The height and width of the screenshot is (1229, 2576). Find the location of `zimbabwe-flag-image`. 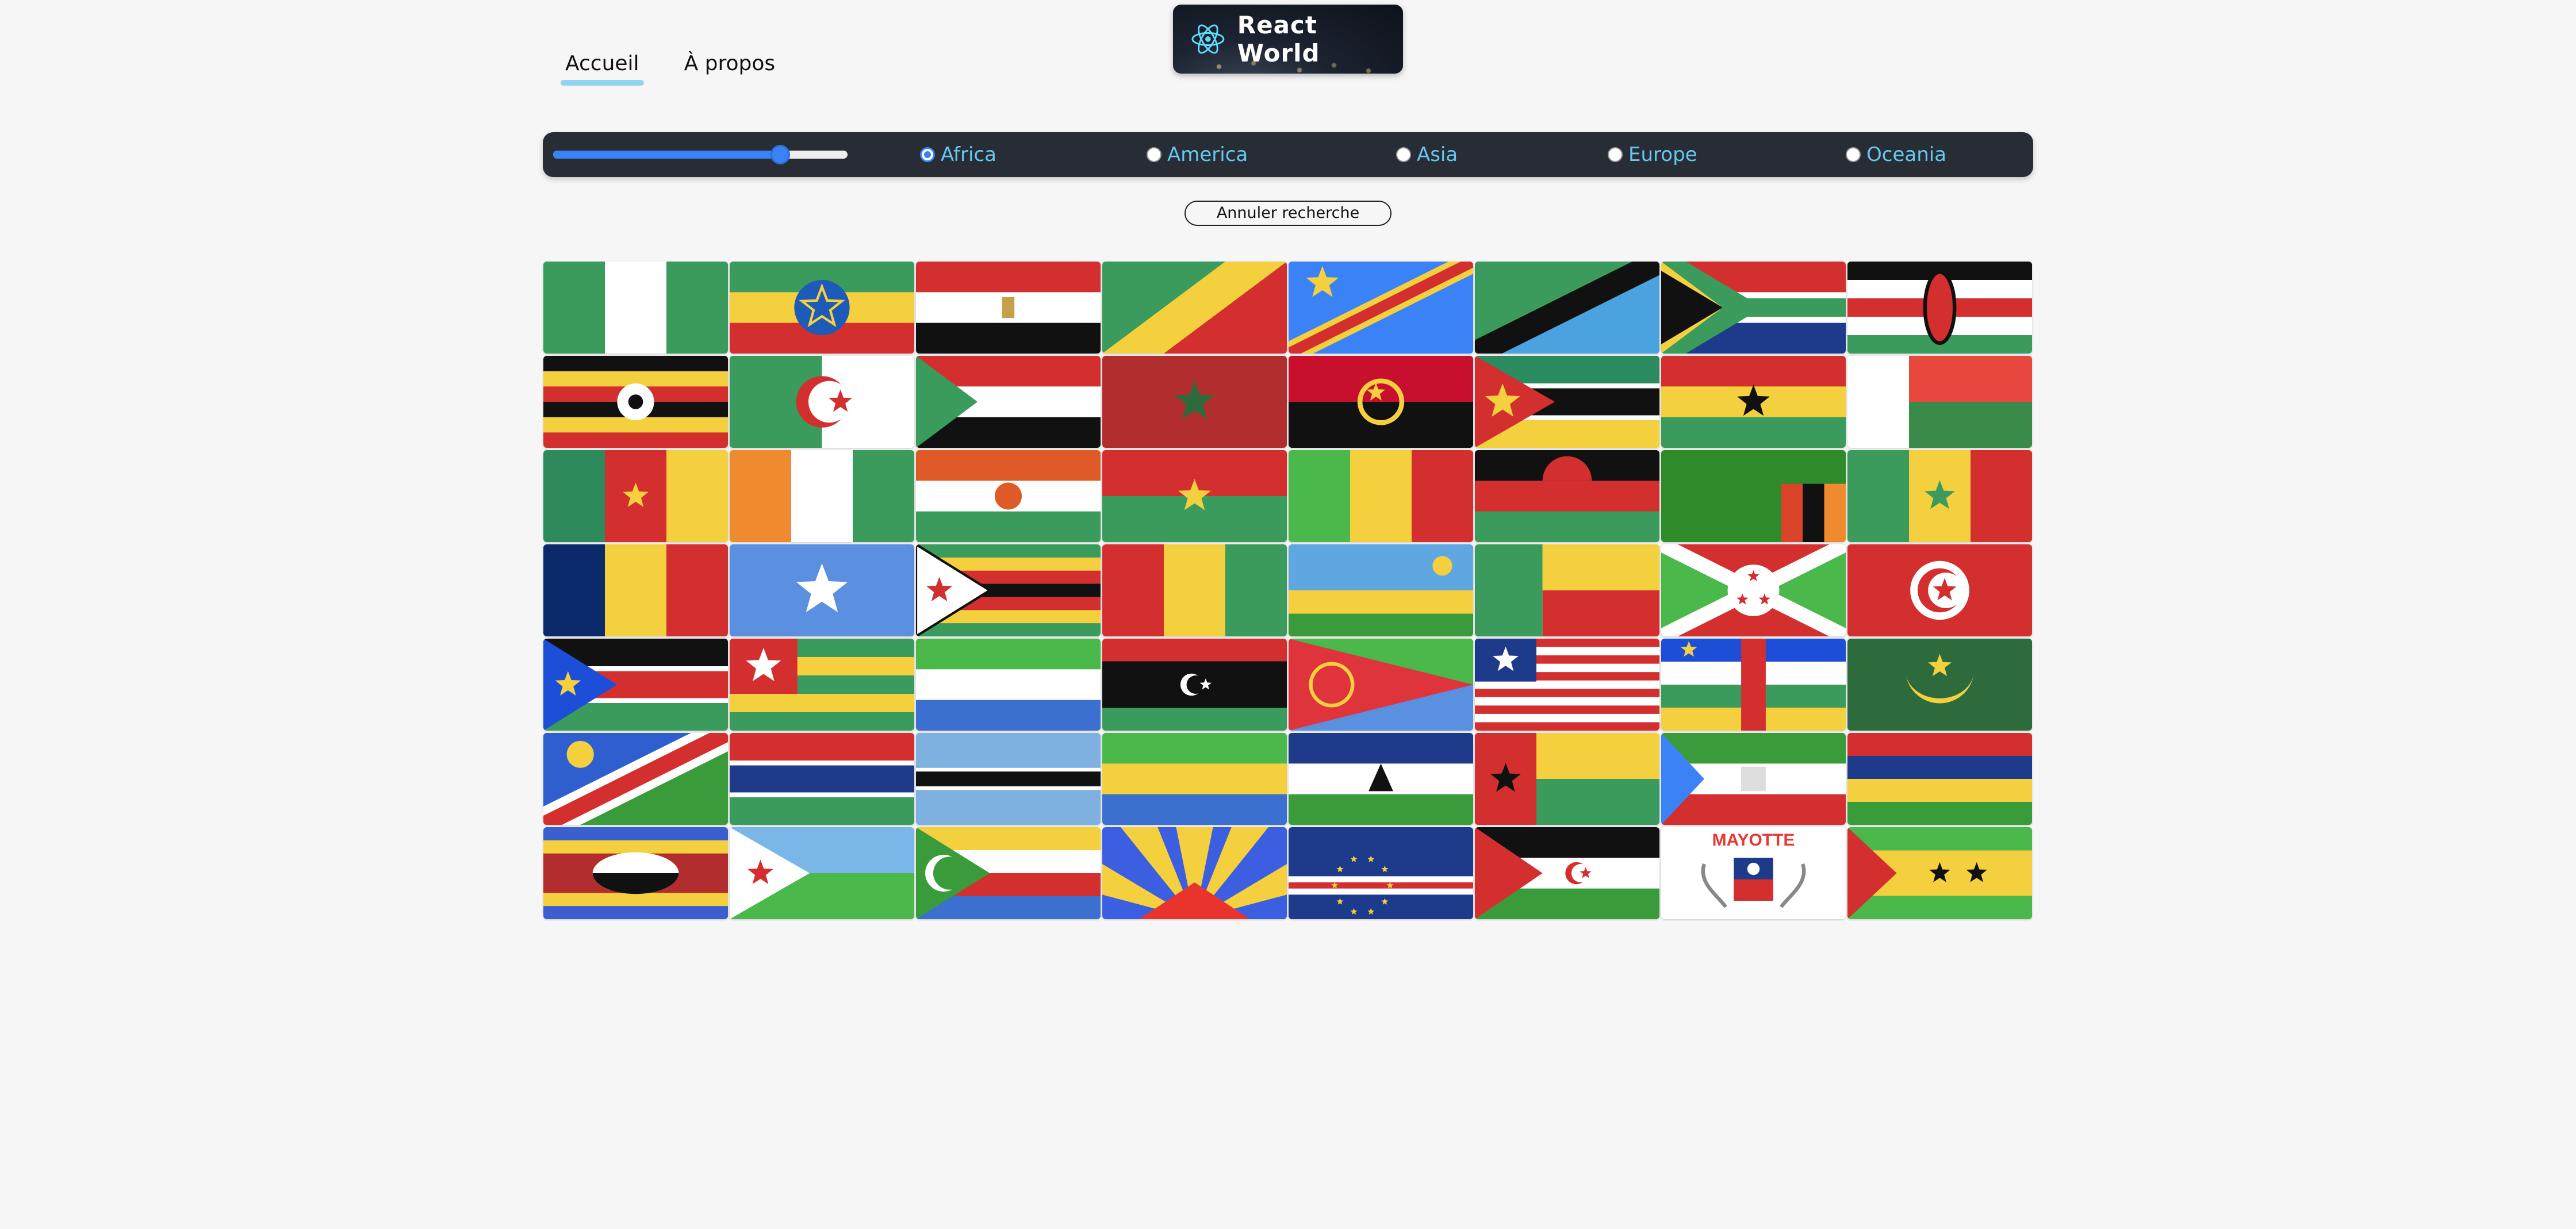

zimbabwe-flag-image is located at coordinates (1008, 590).